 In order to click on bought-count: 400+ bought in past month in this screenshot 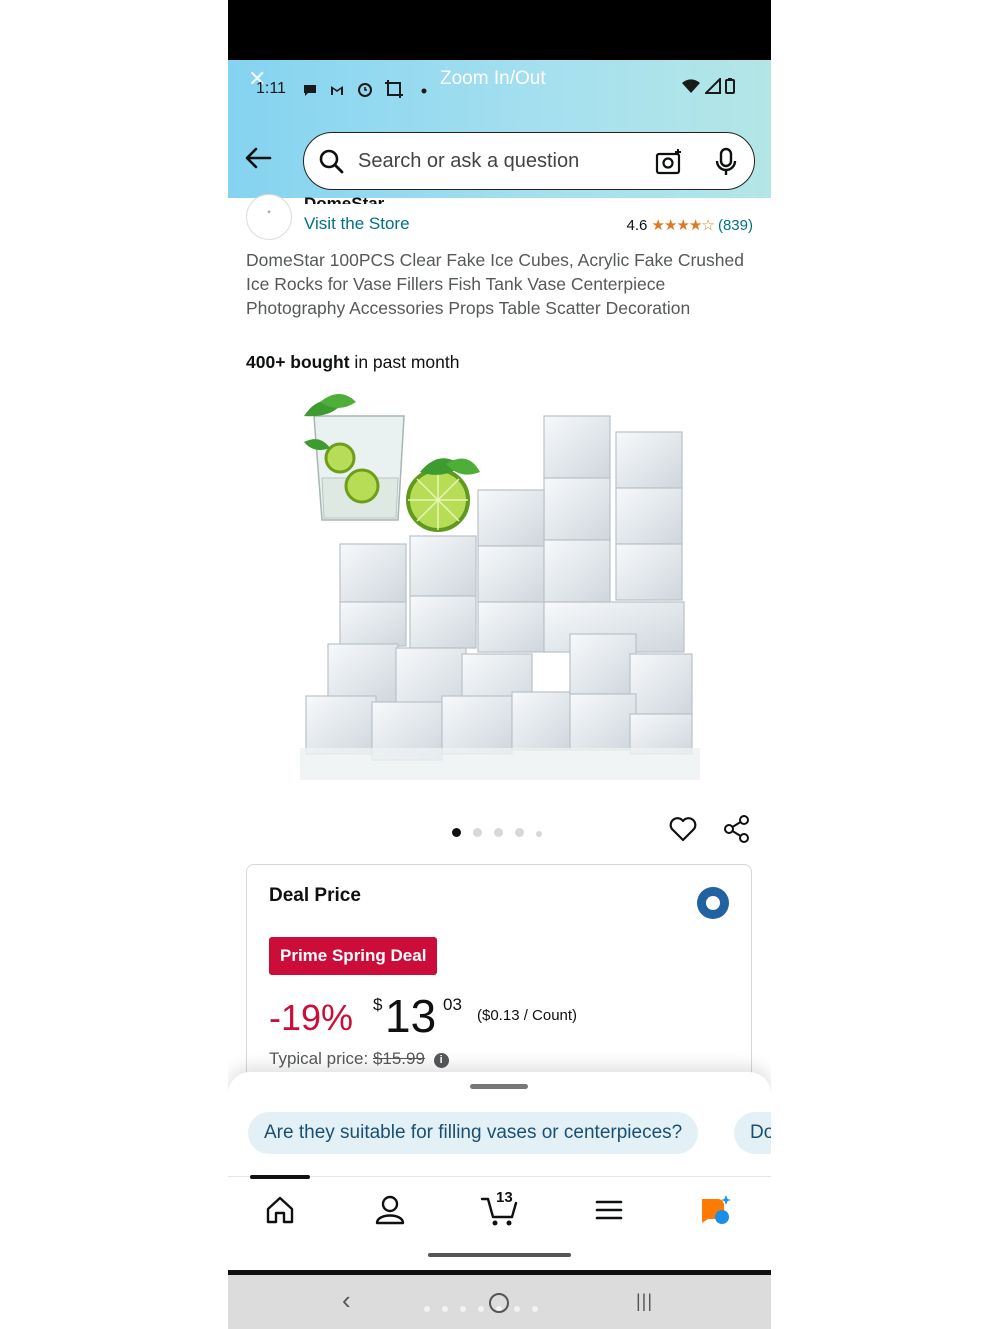, I will do `click(352, 362)`.